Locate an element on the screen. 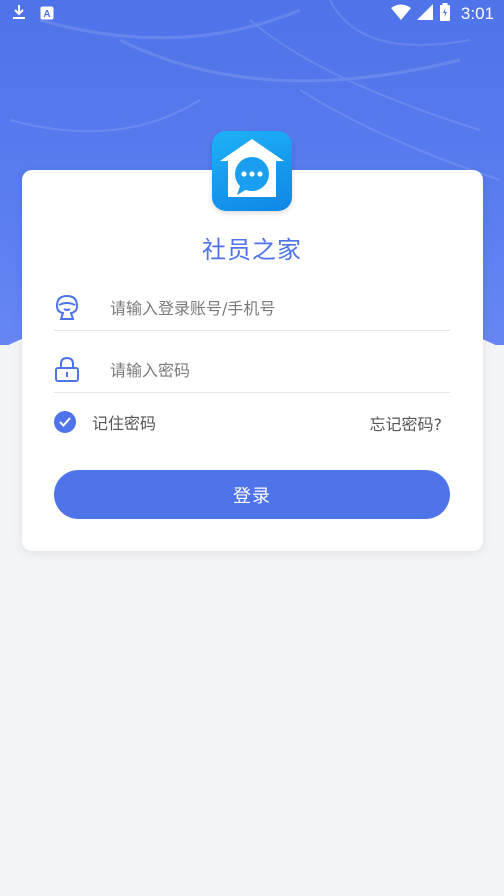 Image resolution: width=504 pixels, height=896 pixels. status-time: 3:01 is located at coordinates (477, 13).